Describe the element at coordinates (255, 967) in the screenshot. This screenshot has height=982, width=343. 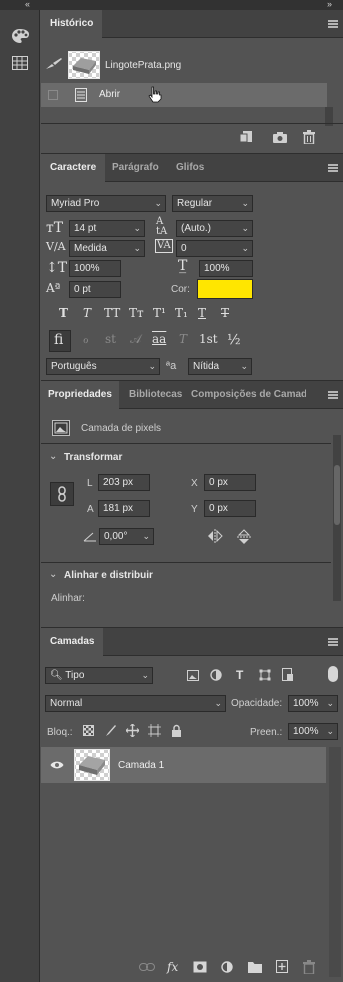
I see `new-group-folder-icon` at that location.